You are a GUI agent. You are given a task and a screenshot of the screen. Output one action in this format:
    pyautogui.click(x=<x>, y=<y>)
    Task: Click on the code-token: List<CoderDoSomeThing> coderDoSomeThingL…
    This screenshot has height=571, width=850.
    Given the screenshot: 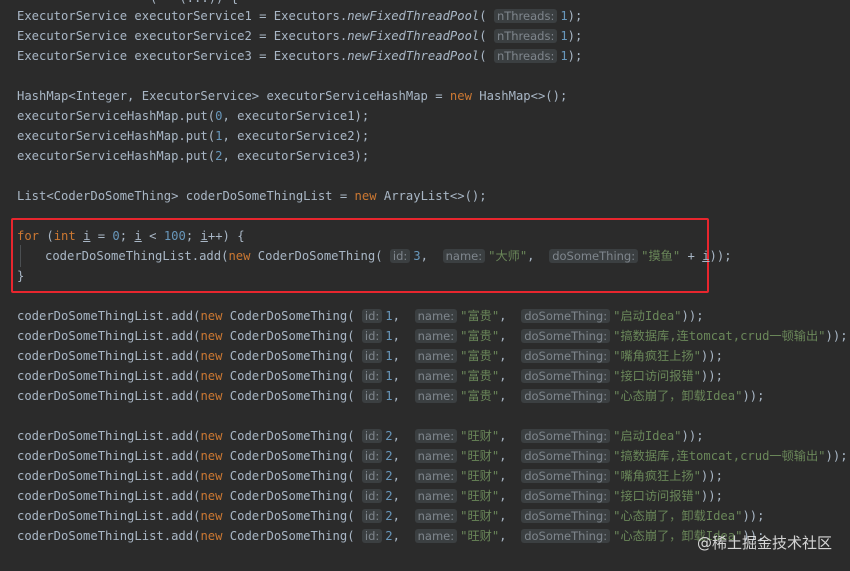 What is the action you would take?
    pyautogui.click(x=186, y=196)
    